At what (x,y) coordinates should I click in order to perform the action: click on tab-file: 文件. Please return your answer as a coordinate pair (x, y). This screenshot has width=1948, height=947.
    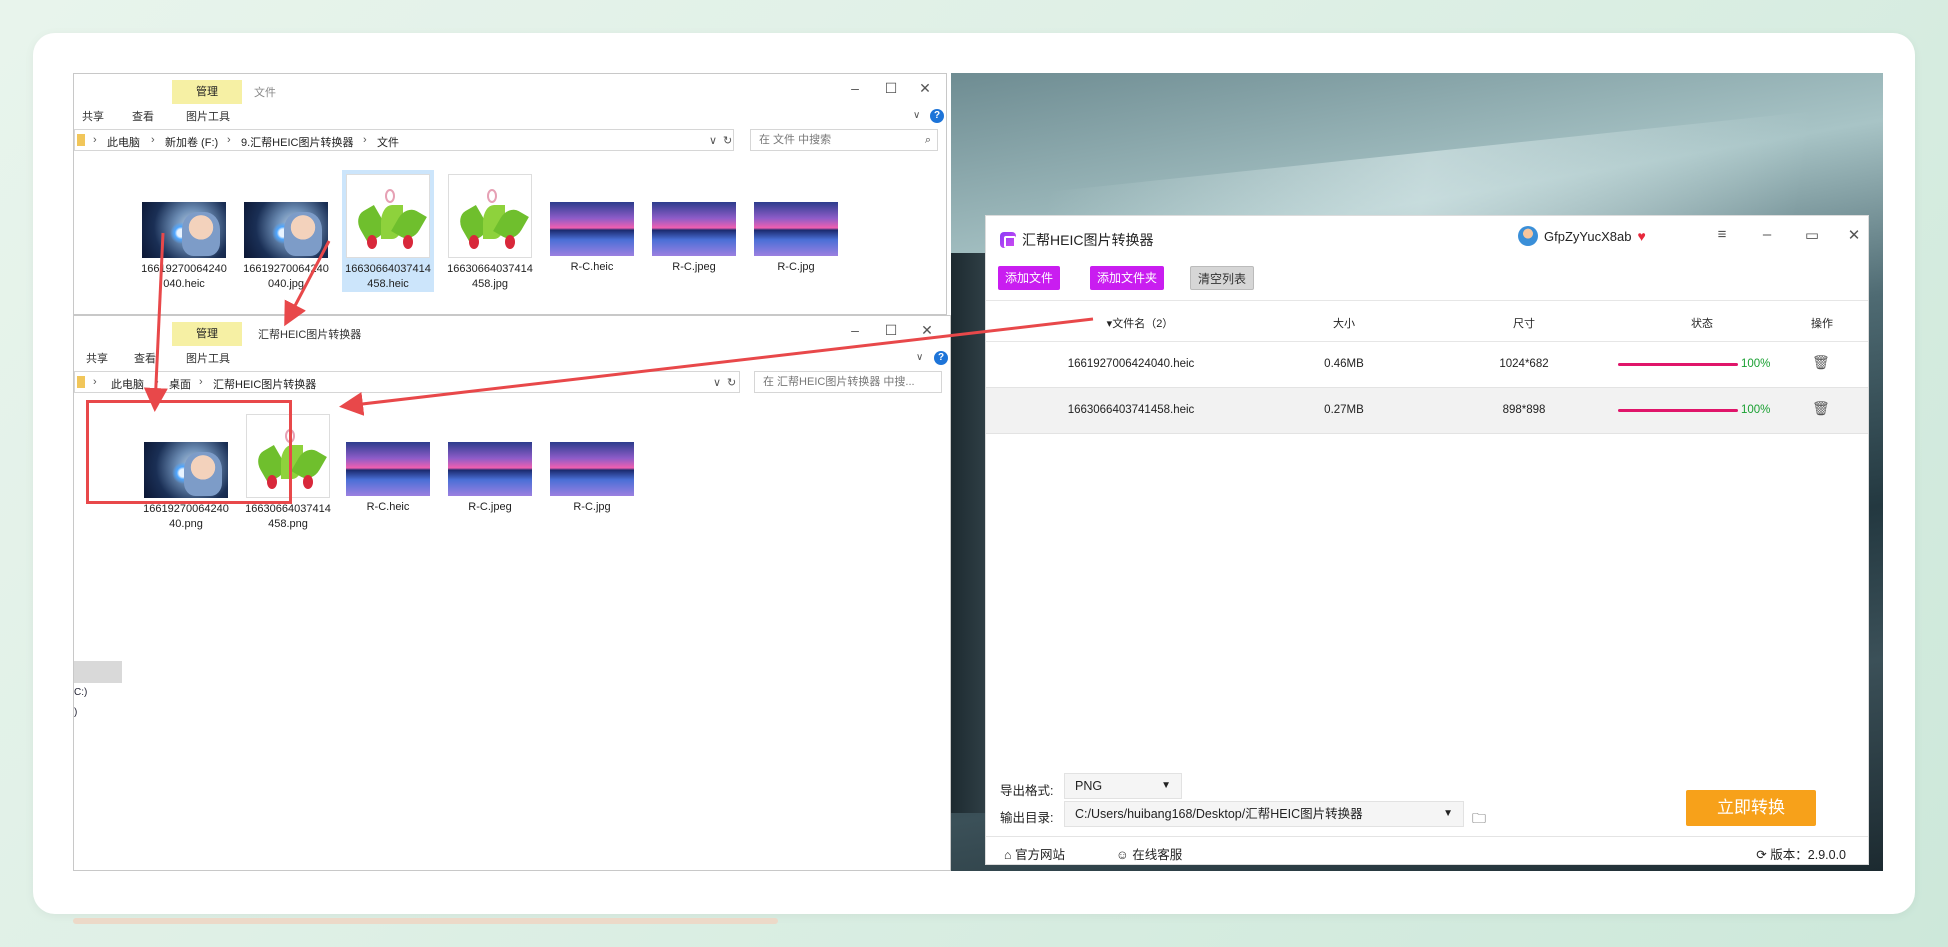
    Looking at the image, I should click on (265, 92).